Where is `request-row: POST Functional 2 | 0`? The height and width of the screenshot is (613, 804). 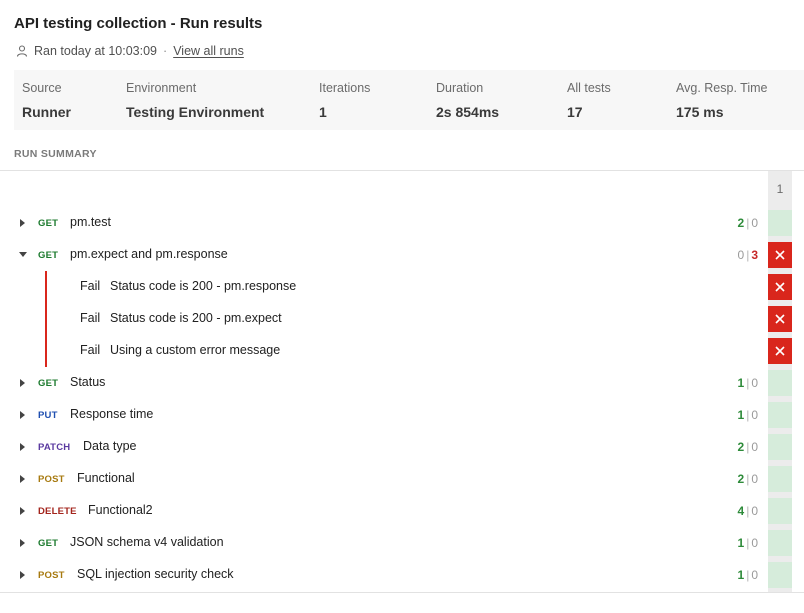 request-row: POST Functional 2 | 0 is located at coordinates (402, 479).